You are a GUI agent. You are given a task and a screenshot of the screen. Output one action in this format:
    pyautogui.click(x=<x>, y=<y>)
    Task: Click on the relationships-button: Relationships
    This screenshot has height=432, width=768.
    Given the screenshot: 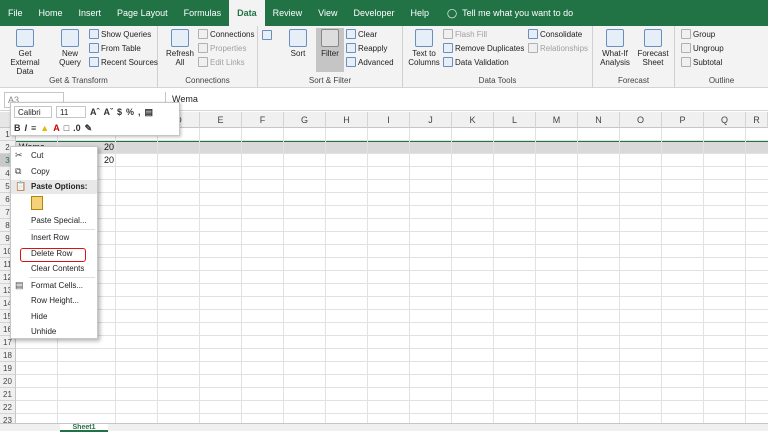 What is the action you would take?
    pyautogui.click(x=558, y=48)
    